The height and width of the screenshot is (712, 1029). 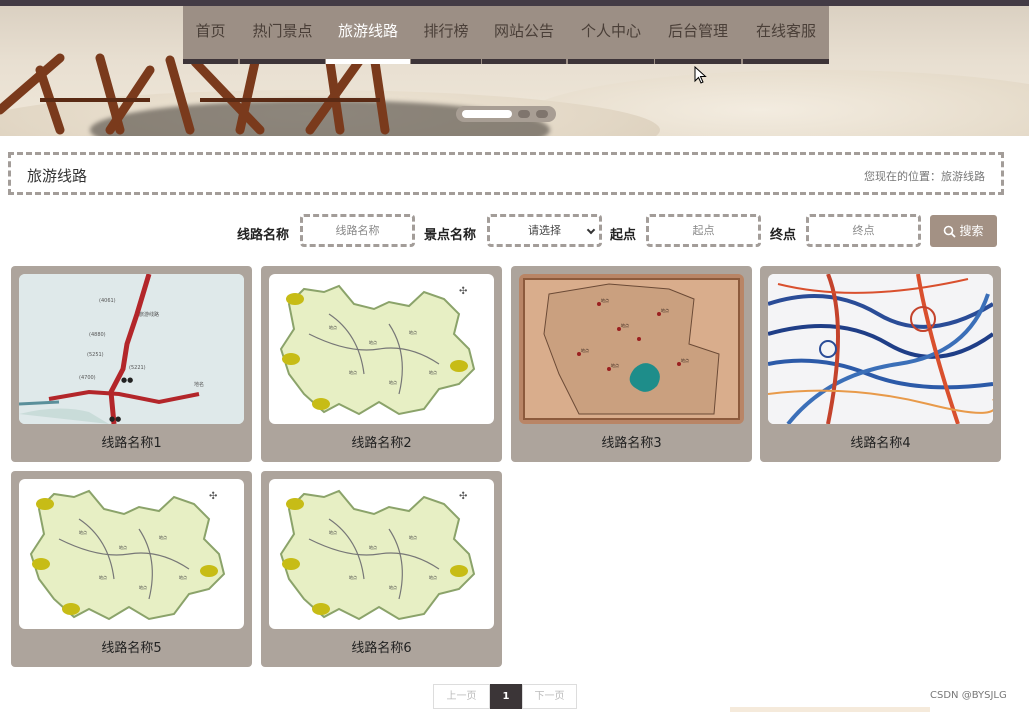 I want to click on start-placeholder: 起点, so click(x=703, y=230).